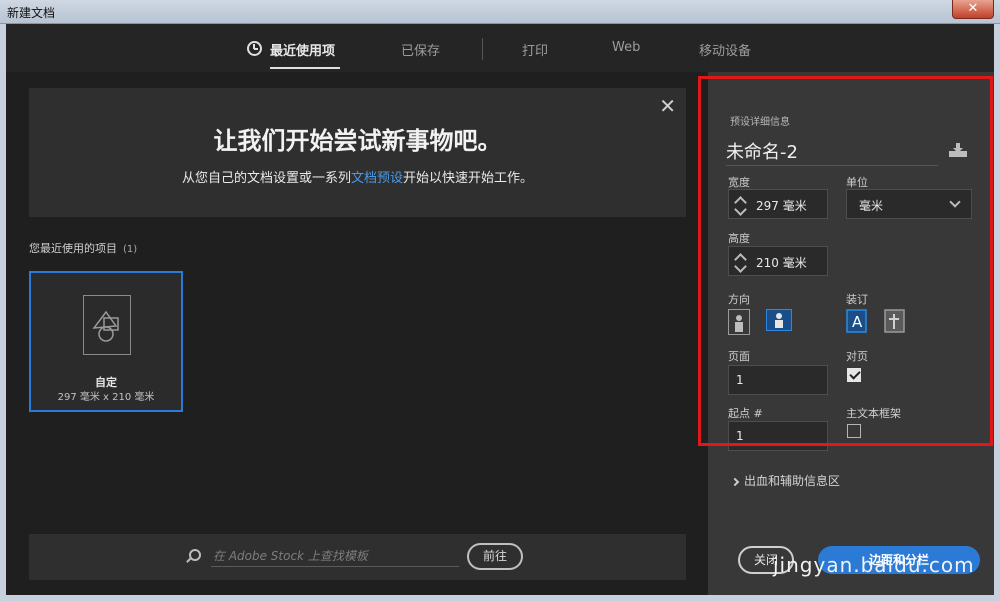 Image resolution: width=1000 pixels, height=601 pixels. Describe the element at coordinates (302, 49) in the screenshot. I see `tab-recent: 最近使用项` at that location.